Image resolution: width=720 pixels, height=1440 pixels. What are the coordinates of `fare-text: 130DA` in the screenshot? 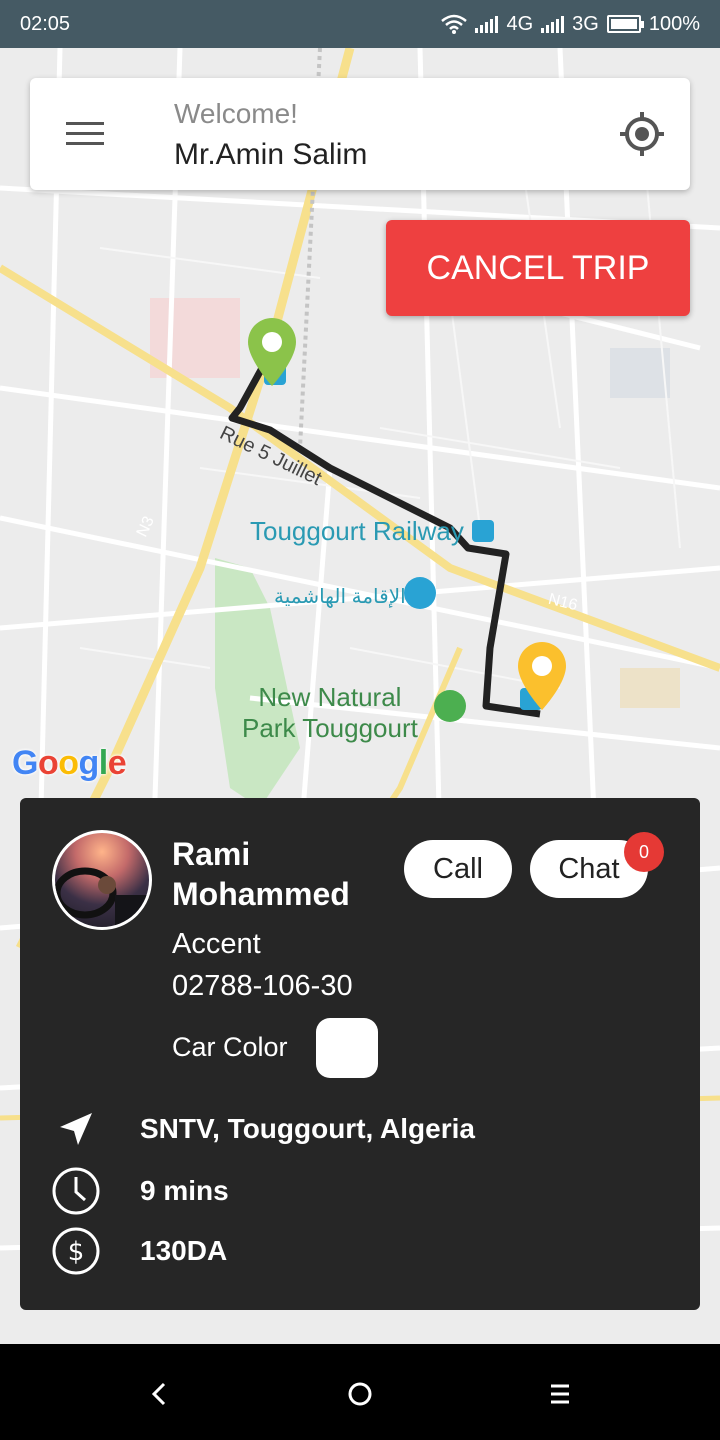 It's located at (184, 1250).